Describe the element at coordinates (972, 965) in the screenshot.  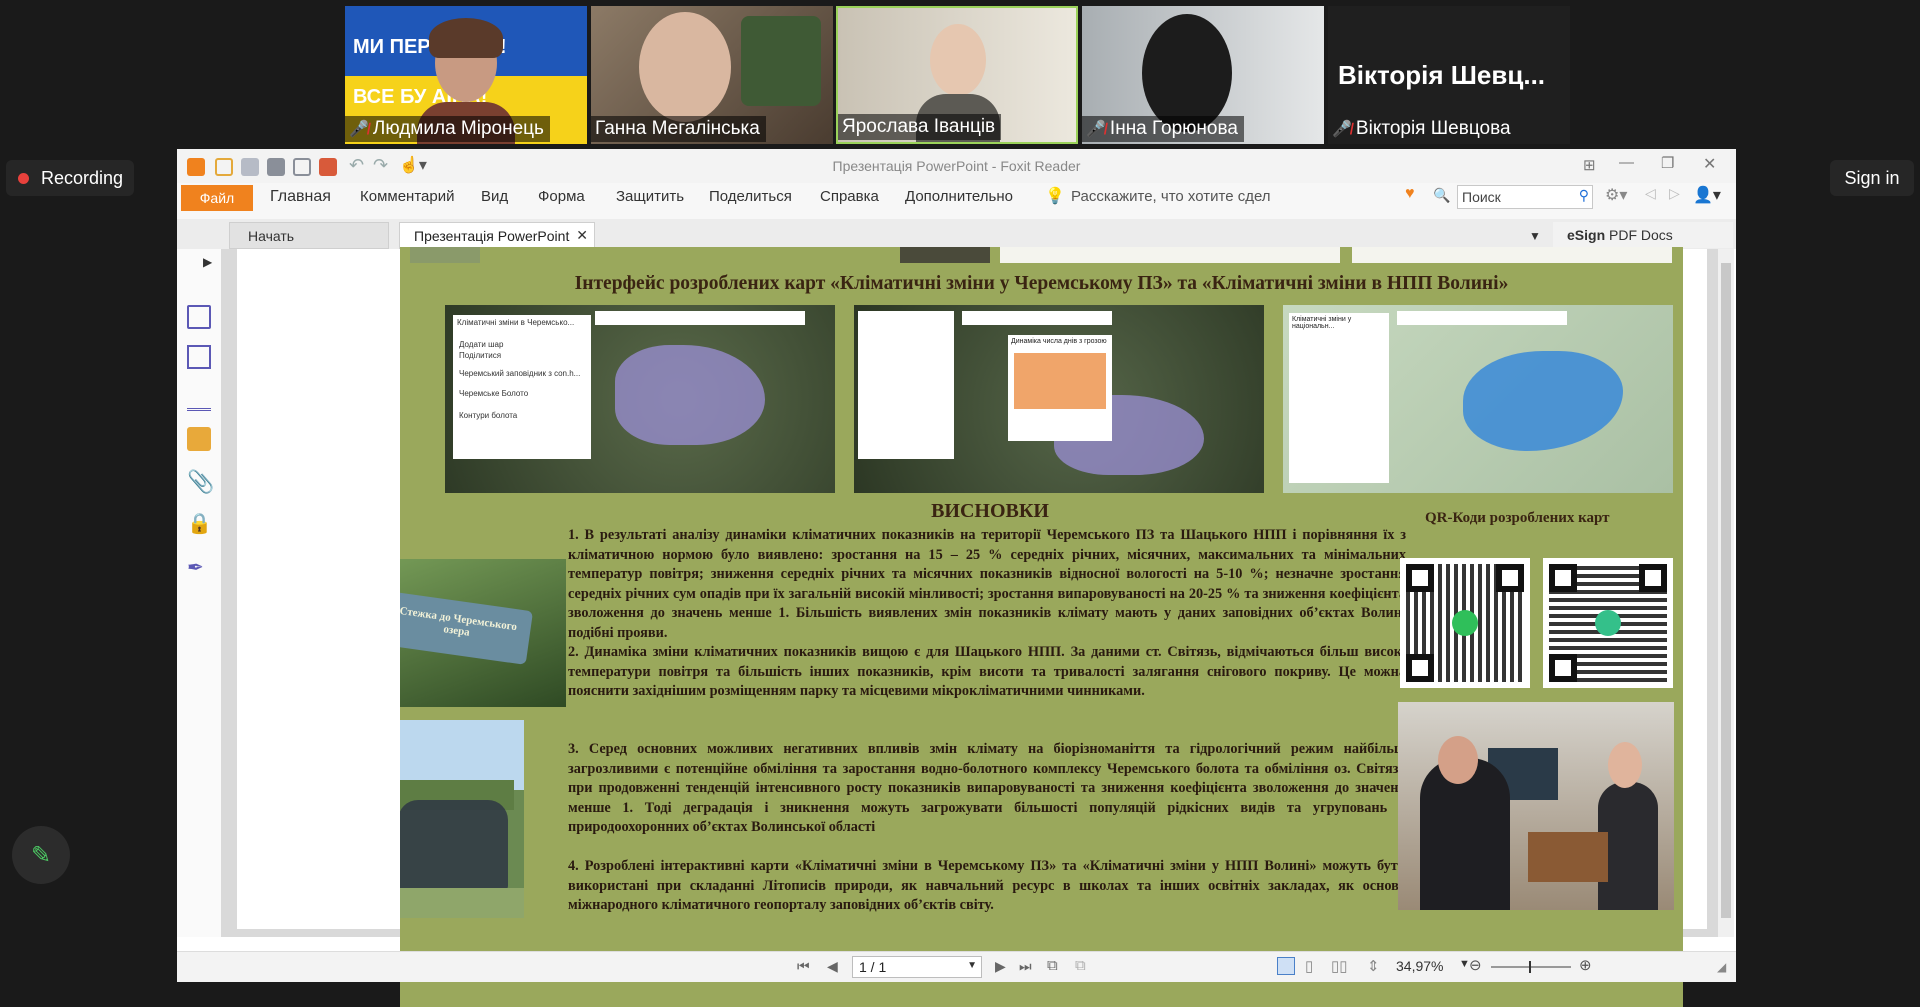
I see `page-dropdown-icon: ▼` at that location.